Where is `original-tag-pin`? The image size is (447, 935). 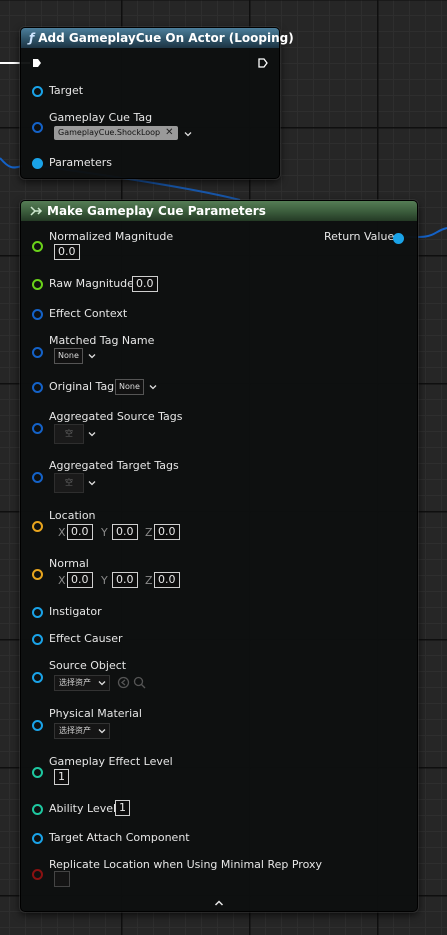
original-tag-pin is located at coordinates (37, 387).